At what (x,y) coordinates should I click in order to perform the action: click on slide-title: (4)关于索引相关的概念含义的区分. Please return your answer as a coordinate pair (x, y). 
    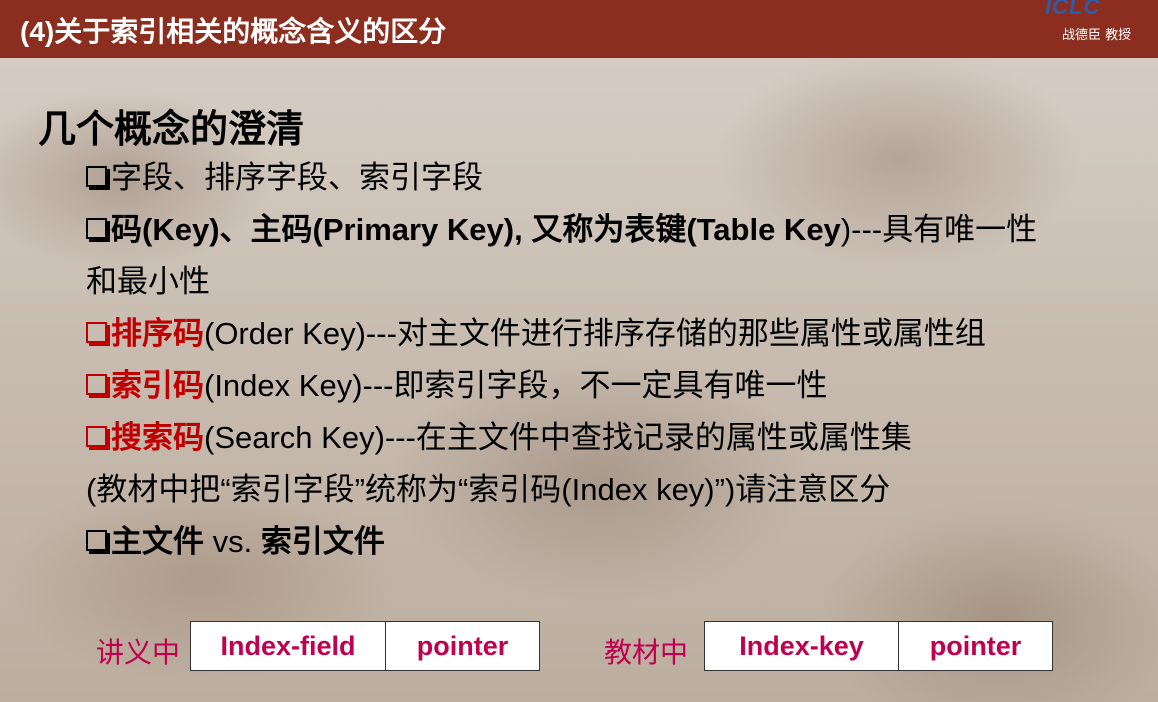
    Looking at the image, I should click on (233, 31).